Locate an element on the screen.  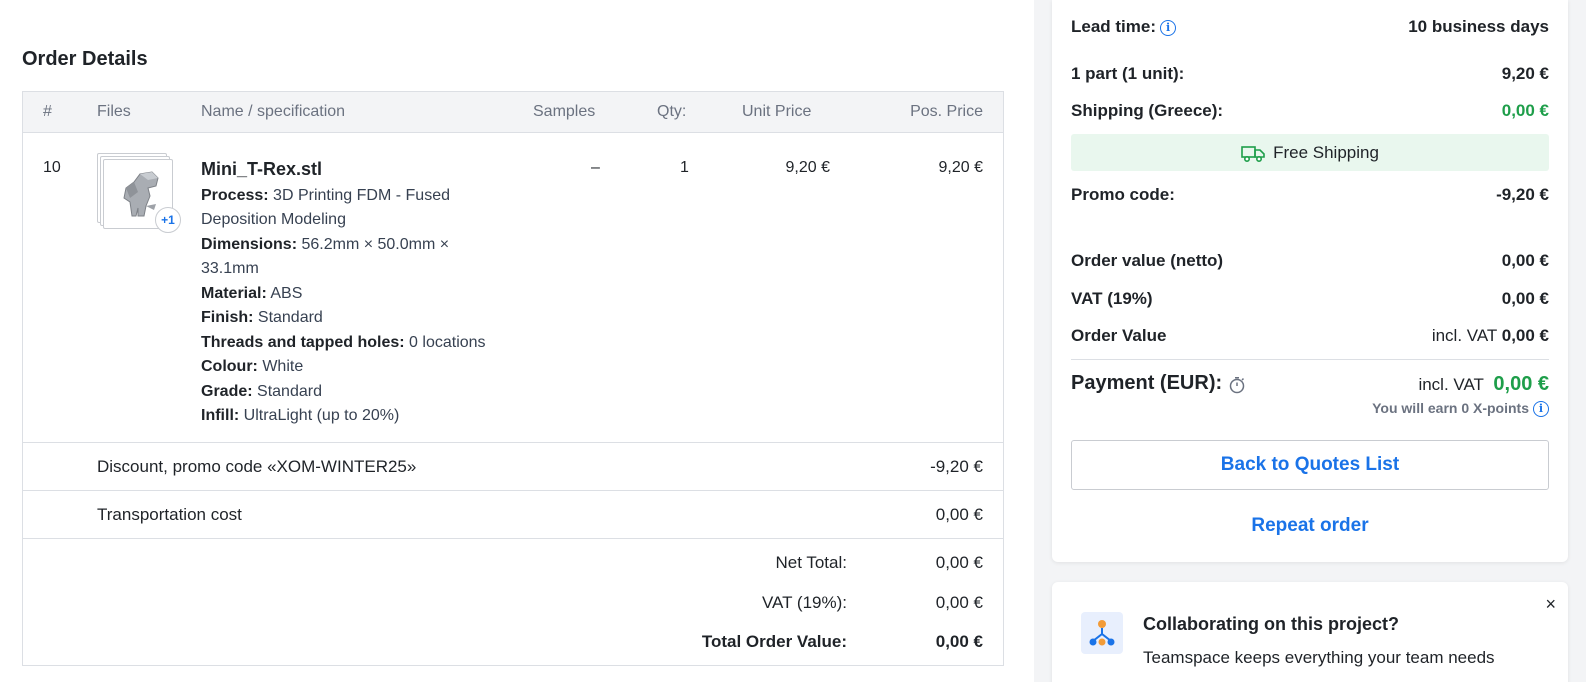
lead-time-value: 10 business days is located at coordinates (1478, 26).